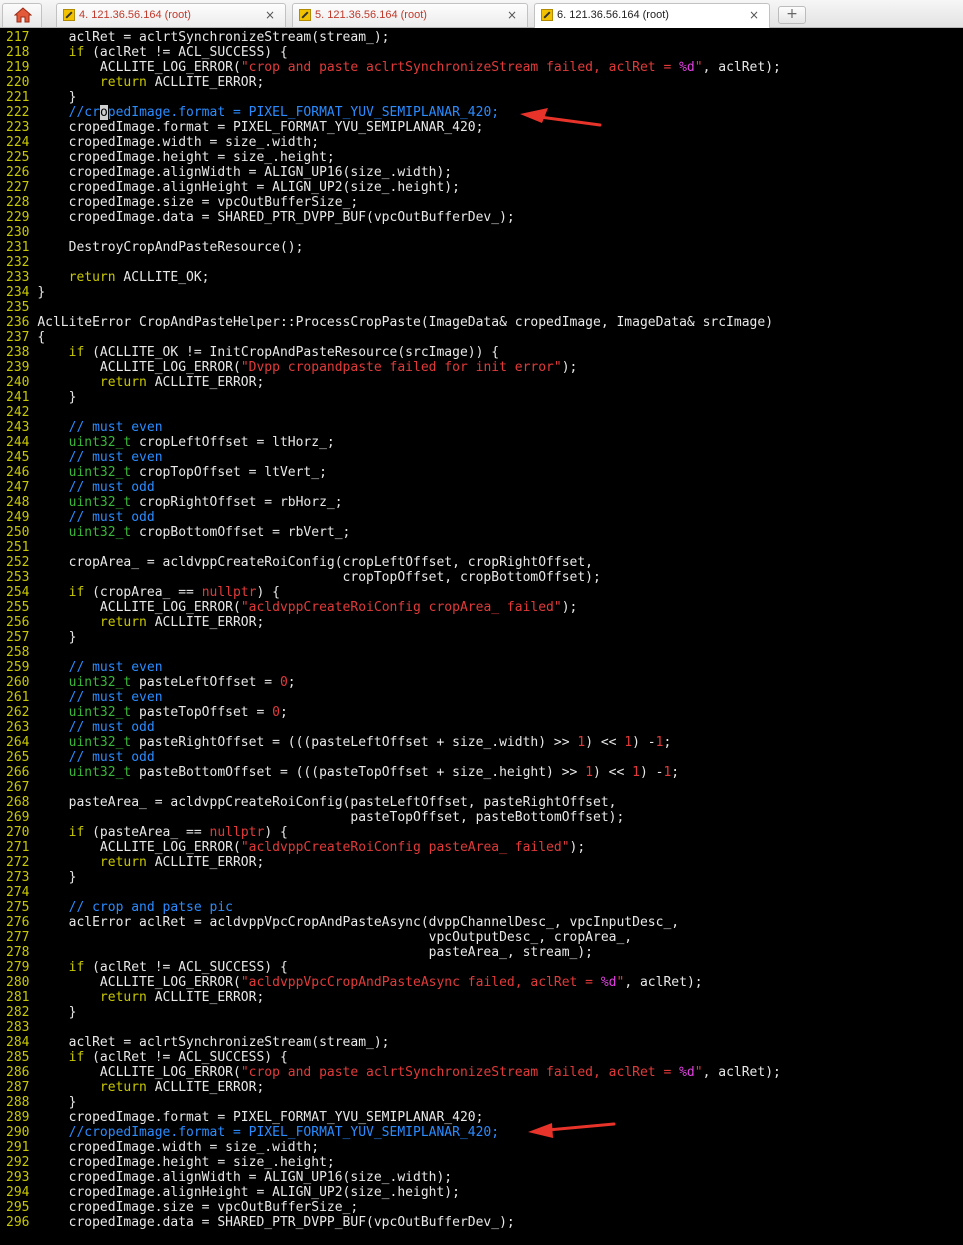 The height and width of the screenshot is (1245, 963). I want to click on tab-label: 6. 121.36.56.164 (root), so click(613, 15).